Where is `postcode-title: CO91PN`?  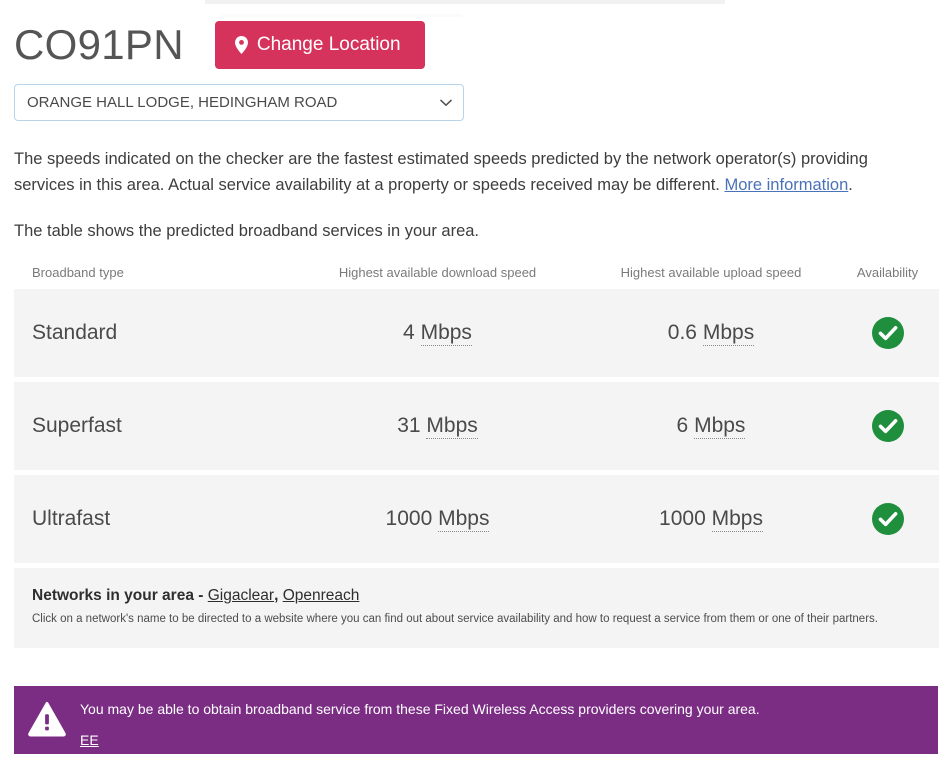 postcode-title: CO91PN is located at coordinates (99, 44).